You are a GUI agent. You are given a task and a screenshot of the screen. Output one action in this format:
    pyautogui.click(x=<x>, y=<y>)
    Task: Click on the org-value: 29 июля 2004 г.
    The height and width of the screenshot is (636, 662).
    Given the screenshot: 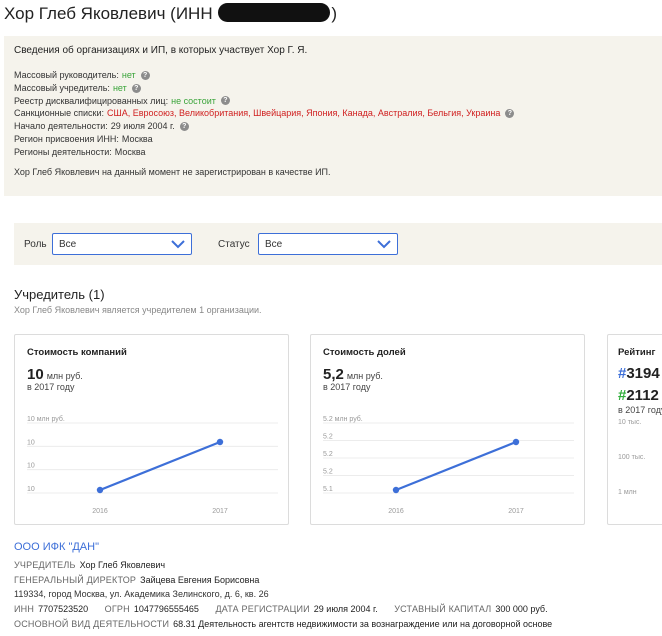 What is the action you would take?
    pyautogui.click(x=345, y=609)
    